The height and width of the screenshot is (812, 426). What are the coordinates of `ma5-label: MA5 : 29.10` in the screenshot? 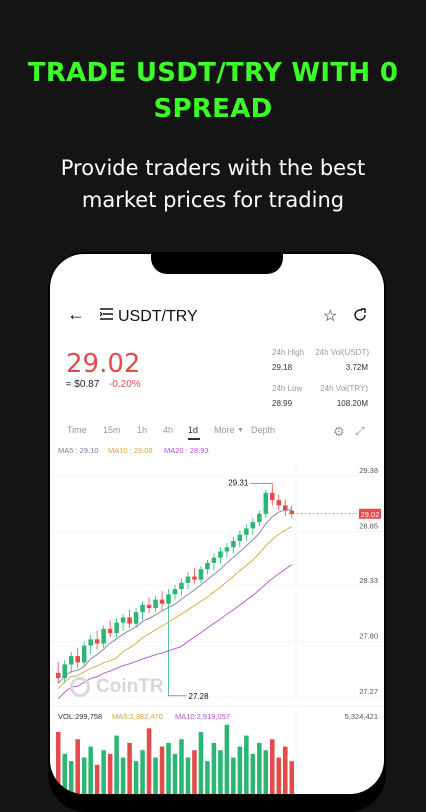 It's located at (78, 450).